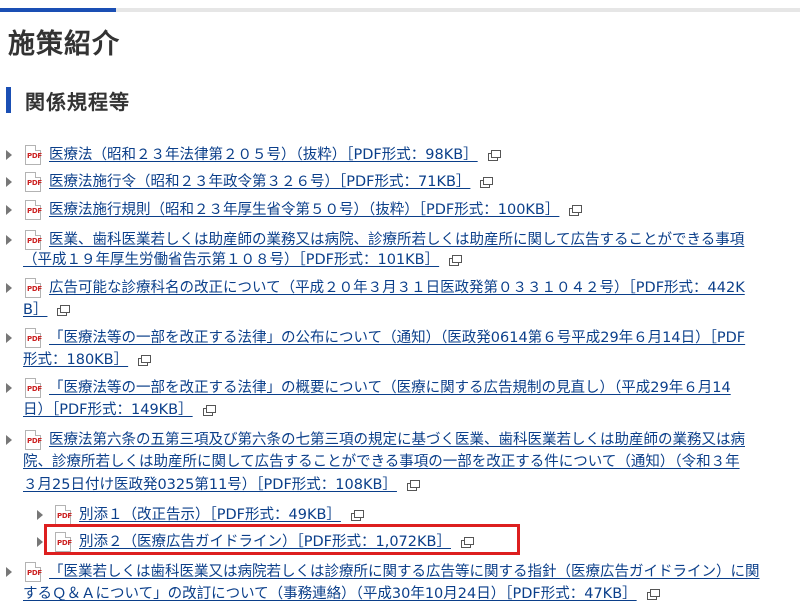 The image size is (800, 609). Describe the element at coordinates (271, 182) in the screenshot. I see `pdf-link: 医療法施行令（昭和２３年政令第３２６号）［PDF形式：71KB］` at that location.